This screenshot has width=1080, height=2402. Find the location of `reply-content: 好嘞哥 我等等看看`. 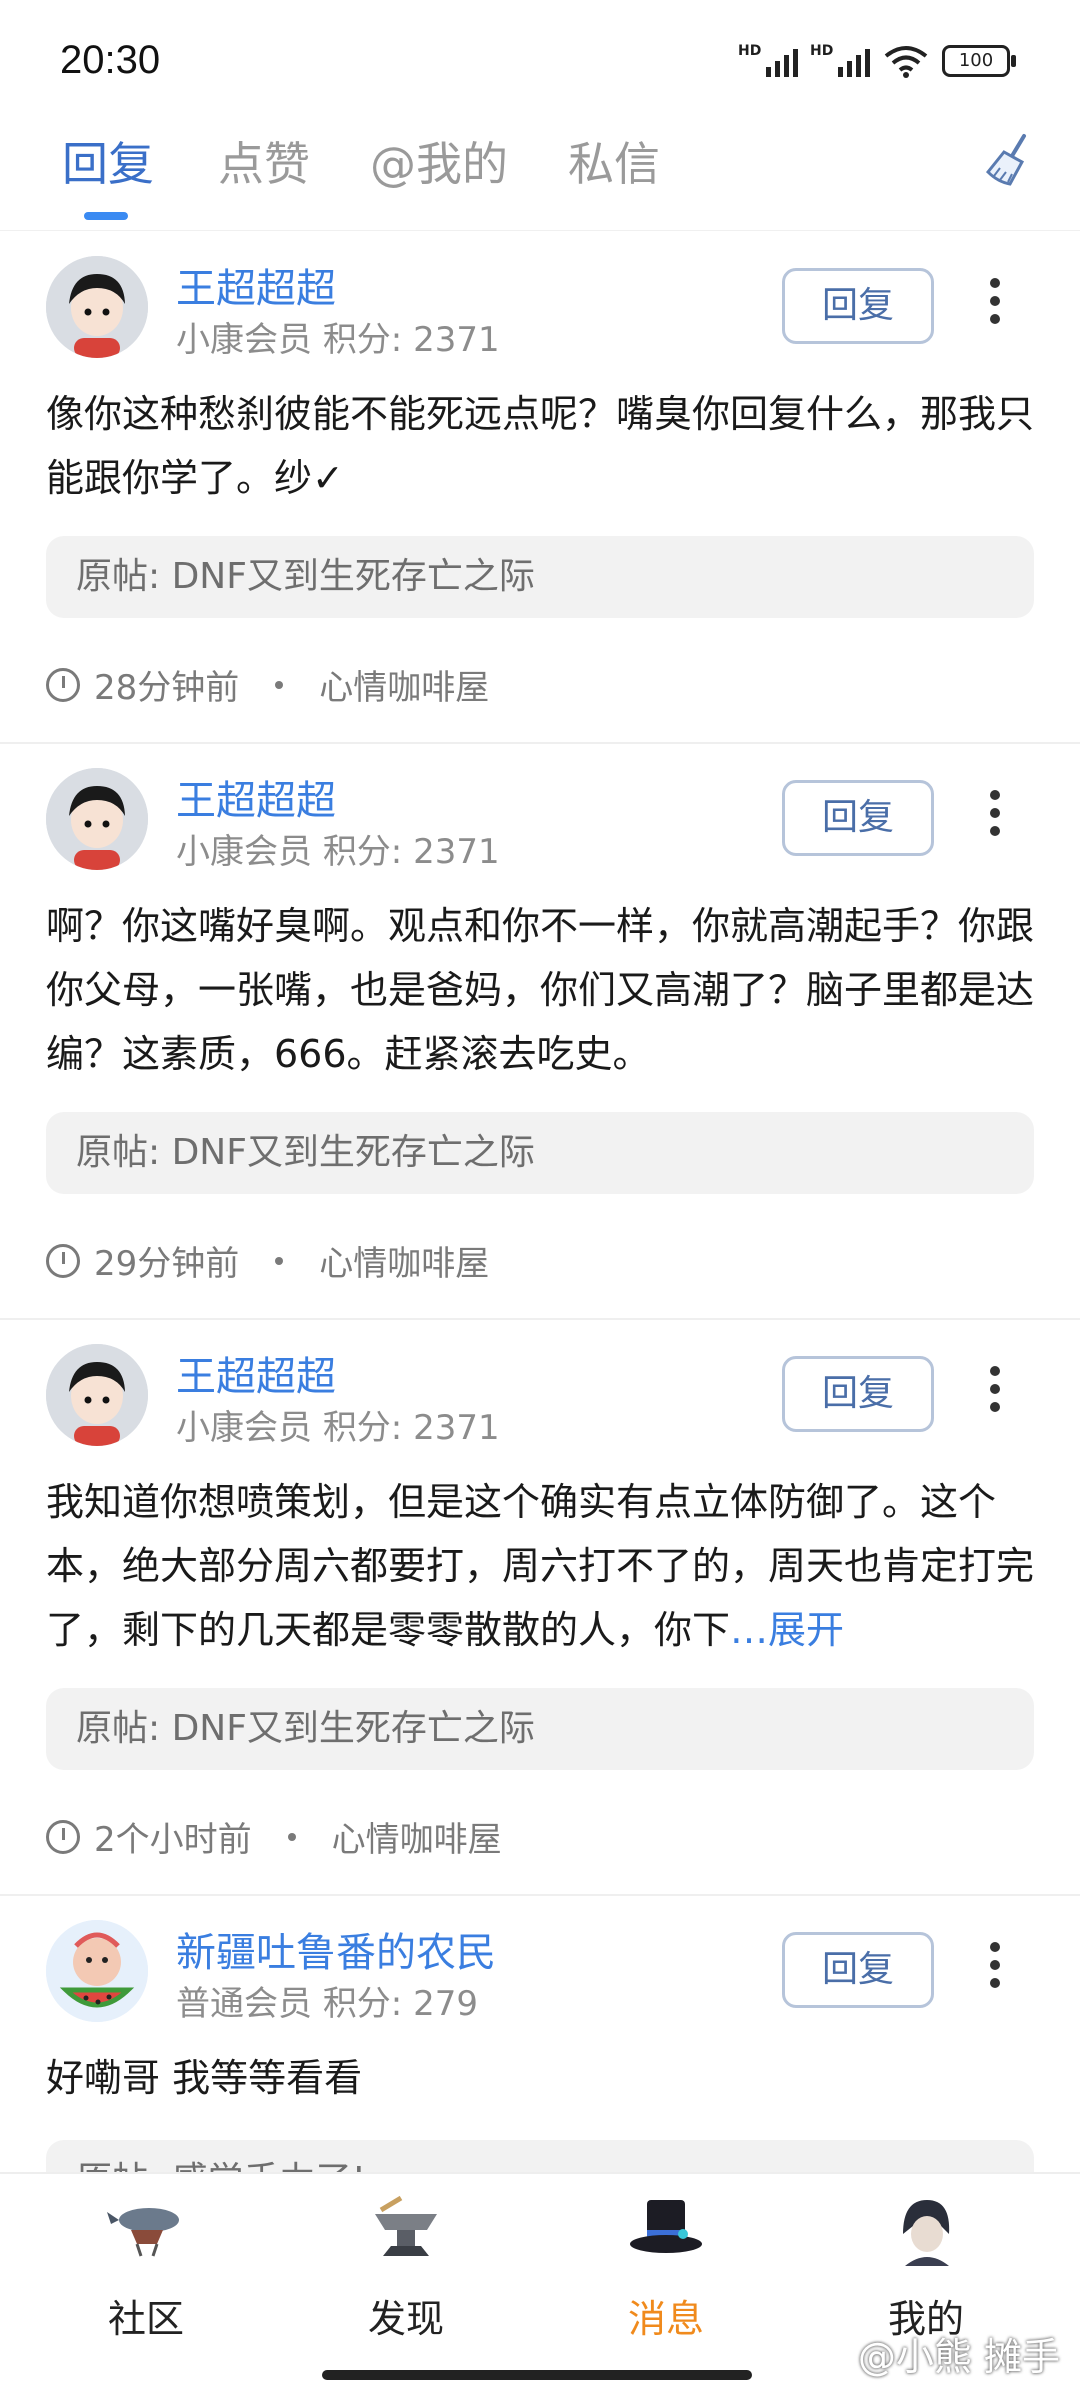

reply-content: 好嘞哥 我等等看看 is located at coordinates (204, 2078).